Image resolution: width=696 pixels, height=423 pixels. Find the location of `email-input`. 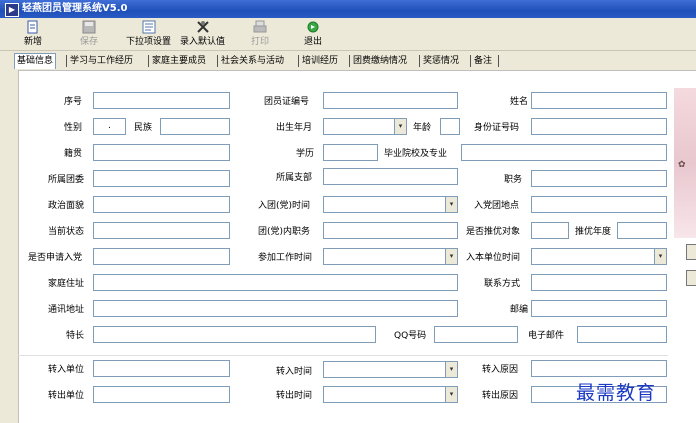

email-input is located at coordinates (622, 334).